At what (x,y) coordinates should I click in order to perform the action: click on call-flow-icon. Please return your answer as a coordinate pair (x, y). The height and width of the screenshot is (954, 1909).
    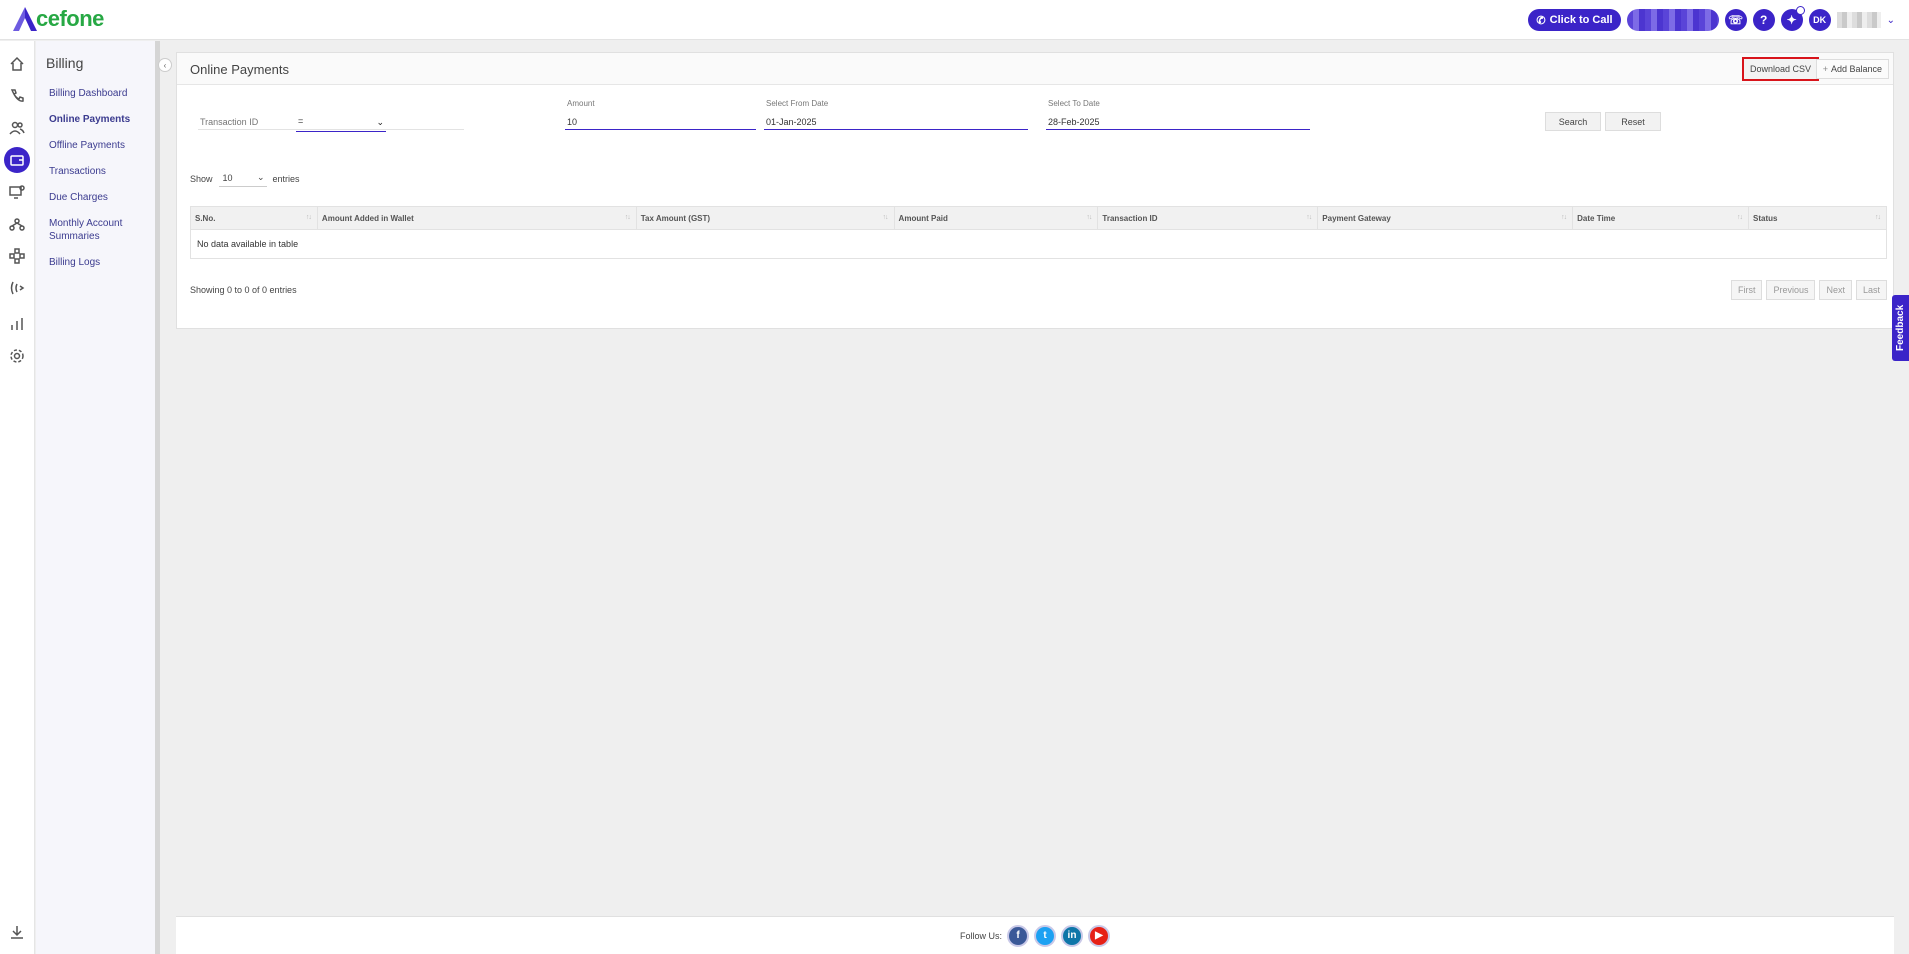
    Looking at the image, I should click on (17, 288).